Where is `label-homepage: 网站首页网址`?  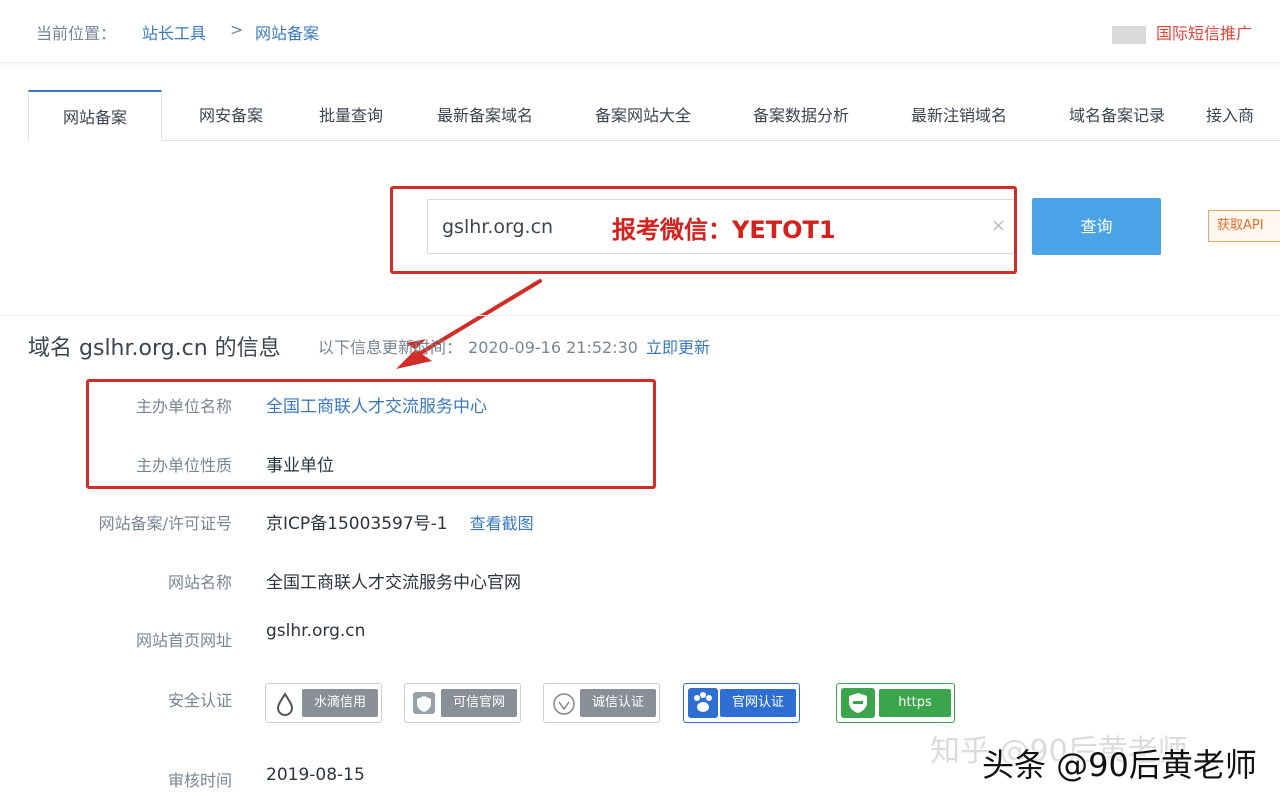
label-homepage: 网站首页网址 is located at coordinates (183, 640).